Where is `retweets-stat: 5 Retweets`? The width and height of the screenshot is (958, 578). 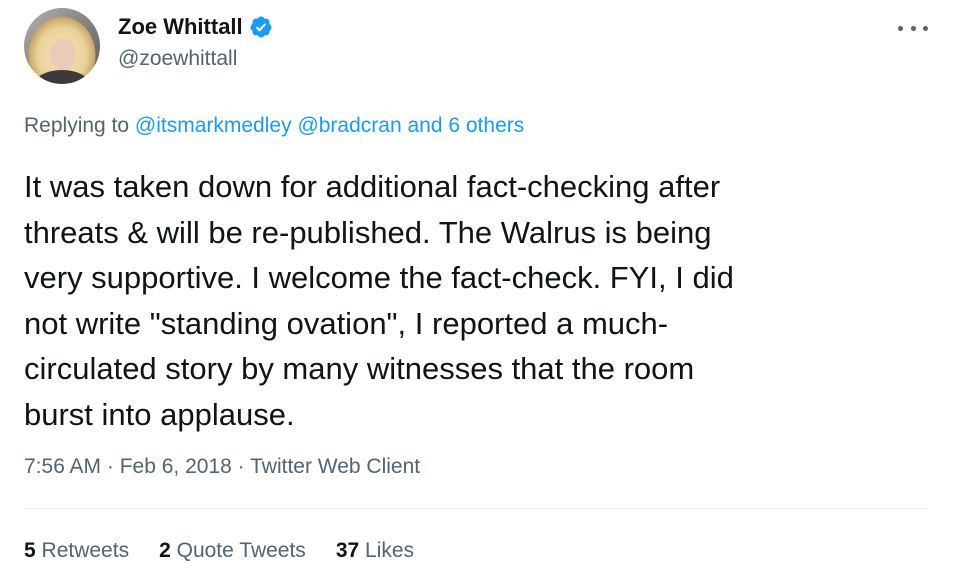 retweets-stat: 5 Retweets is located at coordinates (76, 551).